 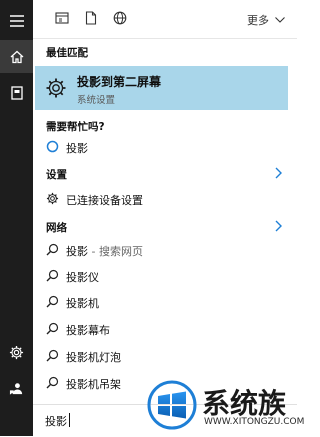 I want to click on documents-filter-icon, so click(x=93, y=19).